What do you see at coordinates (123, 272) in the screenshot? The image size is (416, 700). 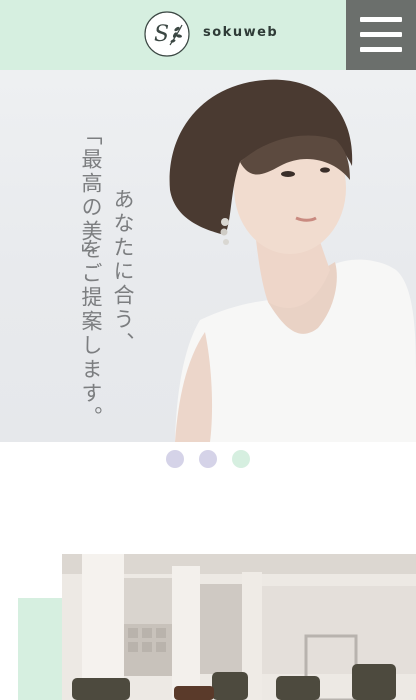 I see `hero-tagline-line1: あなたに合う、` at bounding box center [123, 272].